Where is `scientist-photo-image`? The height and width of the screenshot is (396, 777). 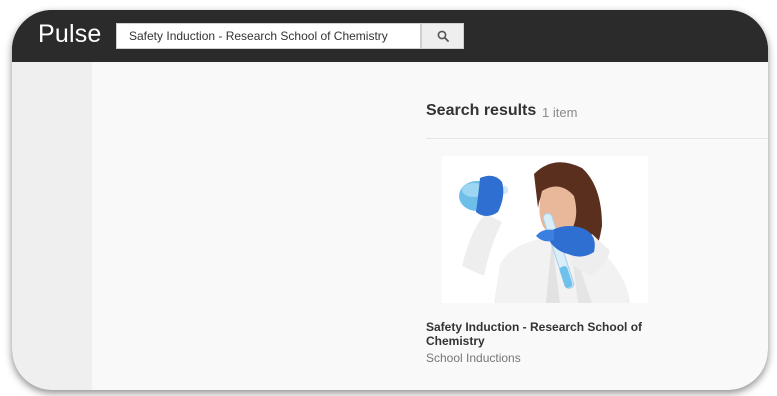
scientist-photo-image is located at coordinates (545, 229).